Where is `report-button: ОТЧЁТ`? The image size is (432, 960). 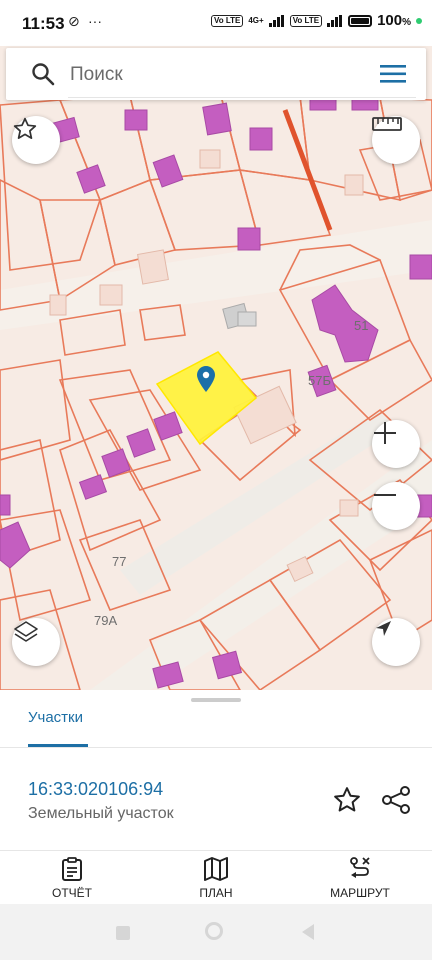 report-button: ОТЧЁТ is located at coordinates (72, 878).